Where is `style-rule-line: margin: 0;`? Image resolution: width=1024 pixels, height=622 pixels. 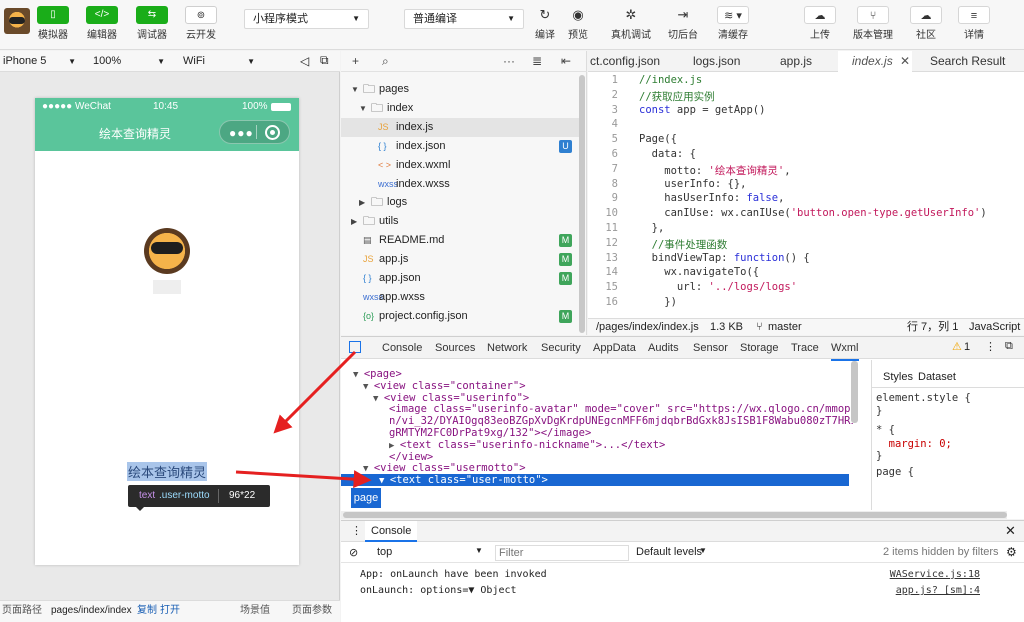
style-rule-line: margin: 0; is located at coordinates (914, 444).